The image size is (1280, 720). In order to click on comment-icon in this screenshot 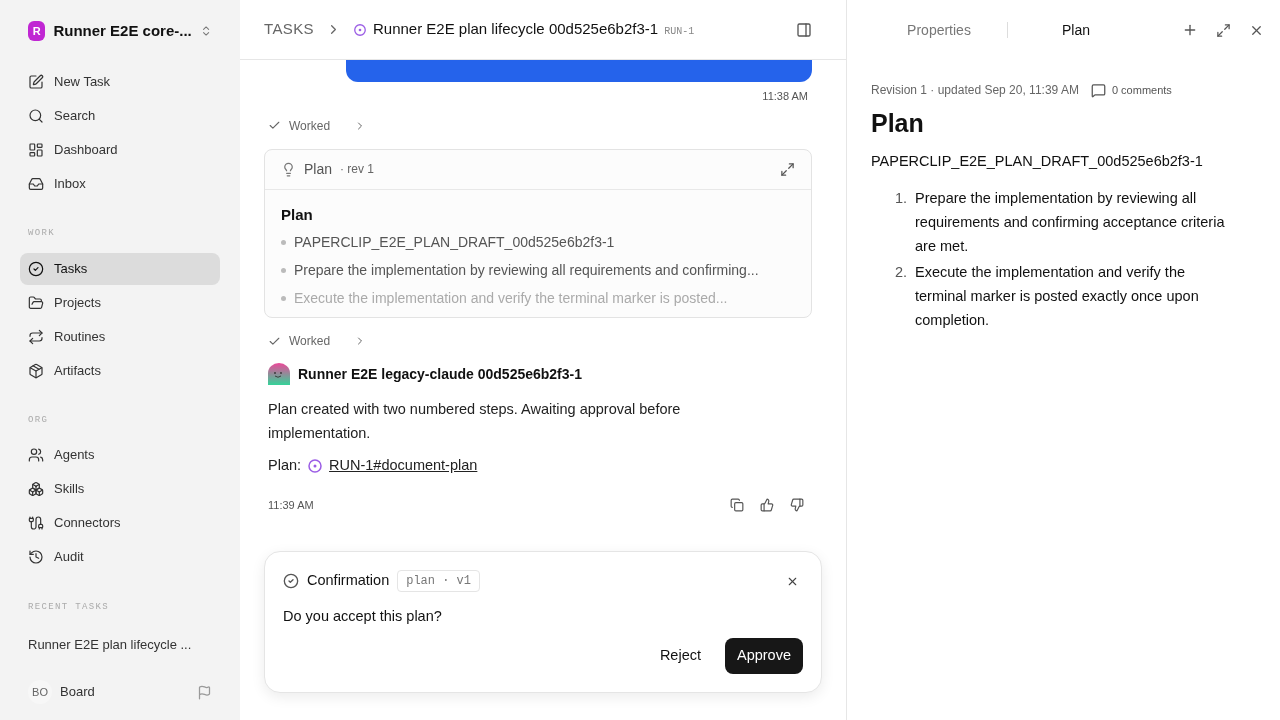, I will do `click(1098, 90)`.